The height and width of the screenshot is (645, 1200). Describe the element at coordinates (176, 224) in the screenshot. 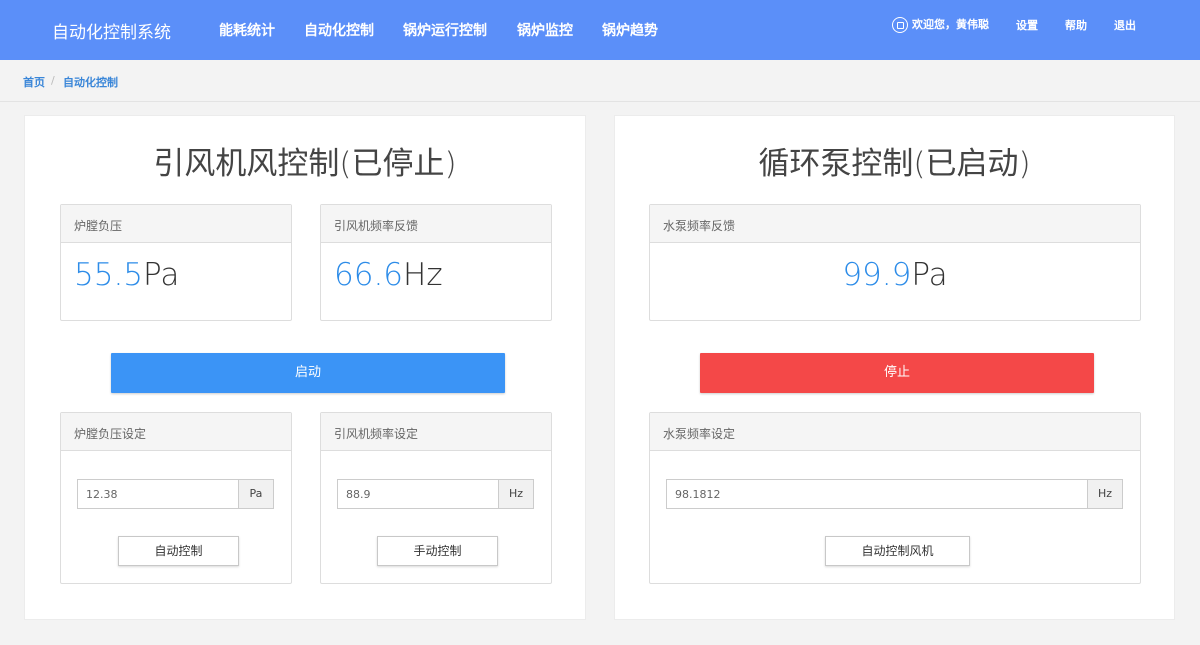

I see `box-header: 炉膛负压` at that location.